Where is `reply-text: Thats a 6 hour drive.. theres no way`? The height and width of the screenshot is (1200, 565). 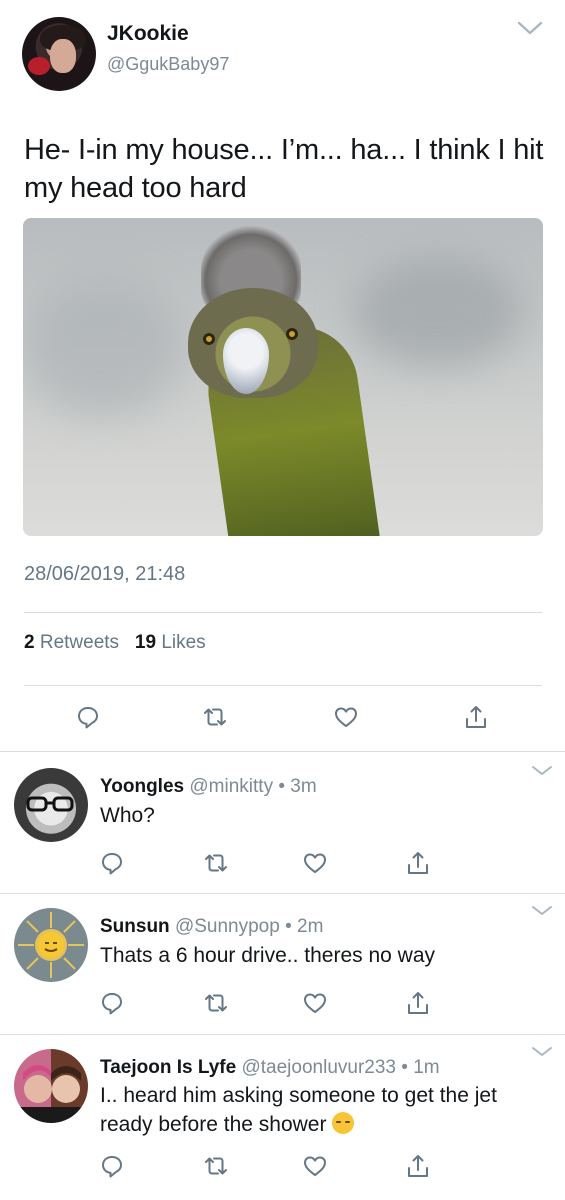
reply-text: Thats a 6 hour drive.. theres no way is located at coordinates (268, 955).